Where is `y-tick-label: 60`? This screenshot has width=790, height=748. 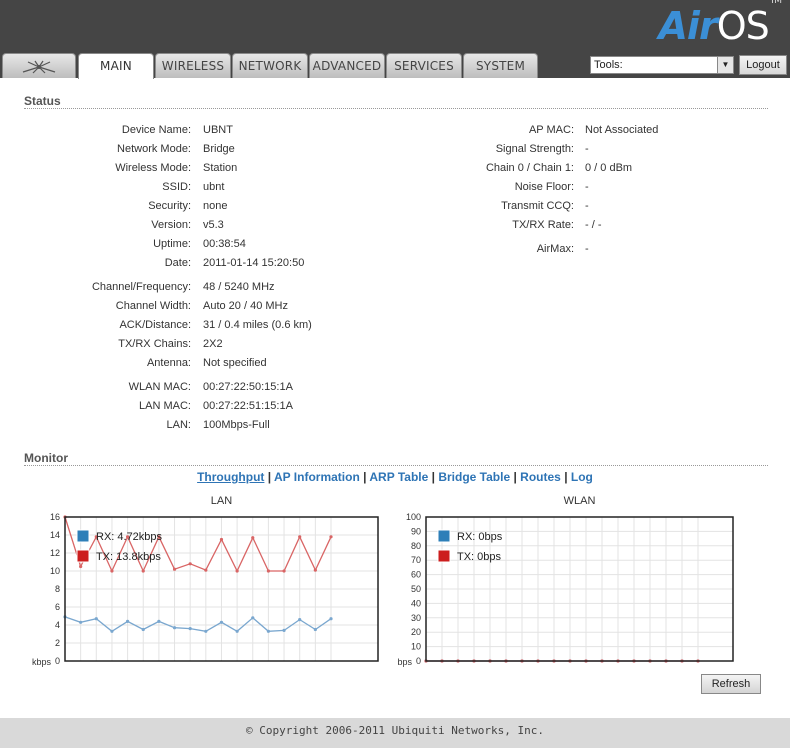 y-tick-label: 60 is located at coordinates (416, 575).